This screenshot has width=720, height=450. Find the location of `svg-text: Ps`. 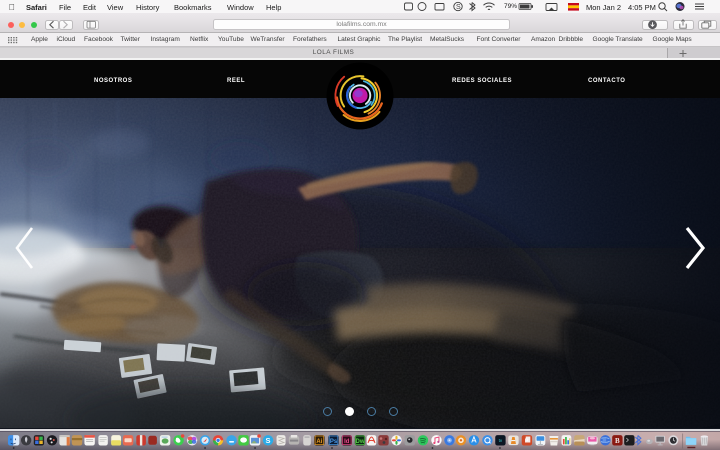

svg-text: Ps is located at coordinates (334, 442).